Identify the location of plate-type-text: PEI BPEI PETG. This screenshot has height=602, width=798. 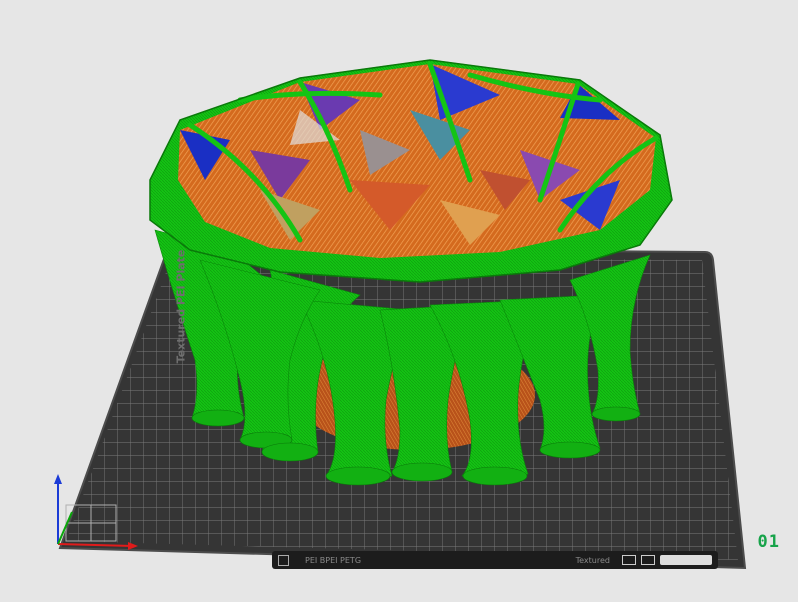
(333, 560).